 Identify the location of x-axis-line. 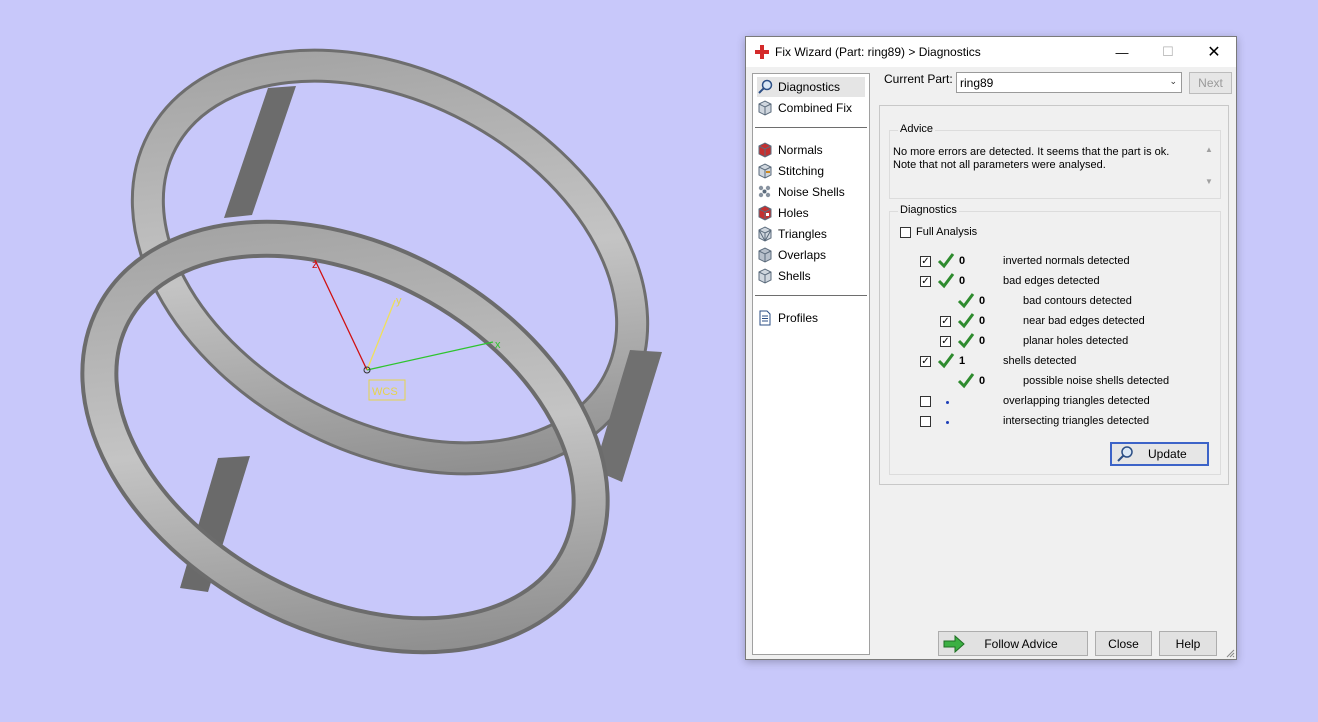
(430, 356).